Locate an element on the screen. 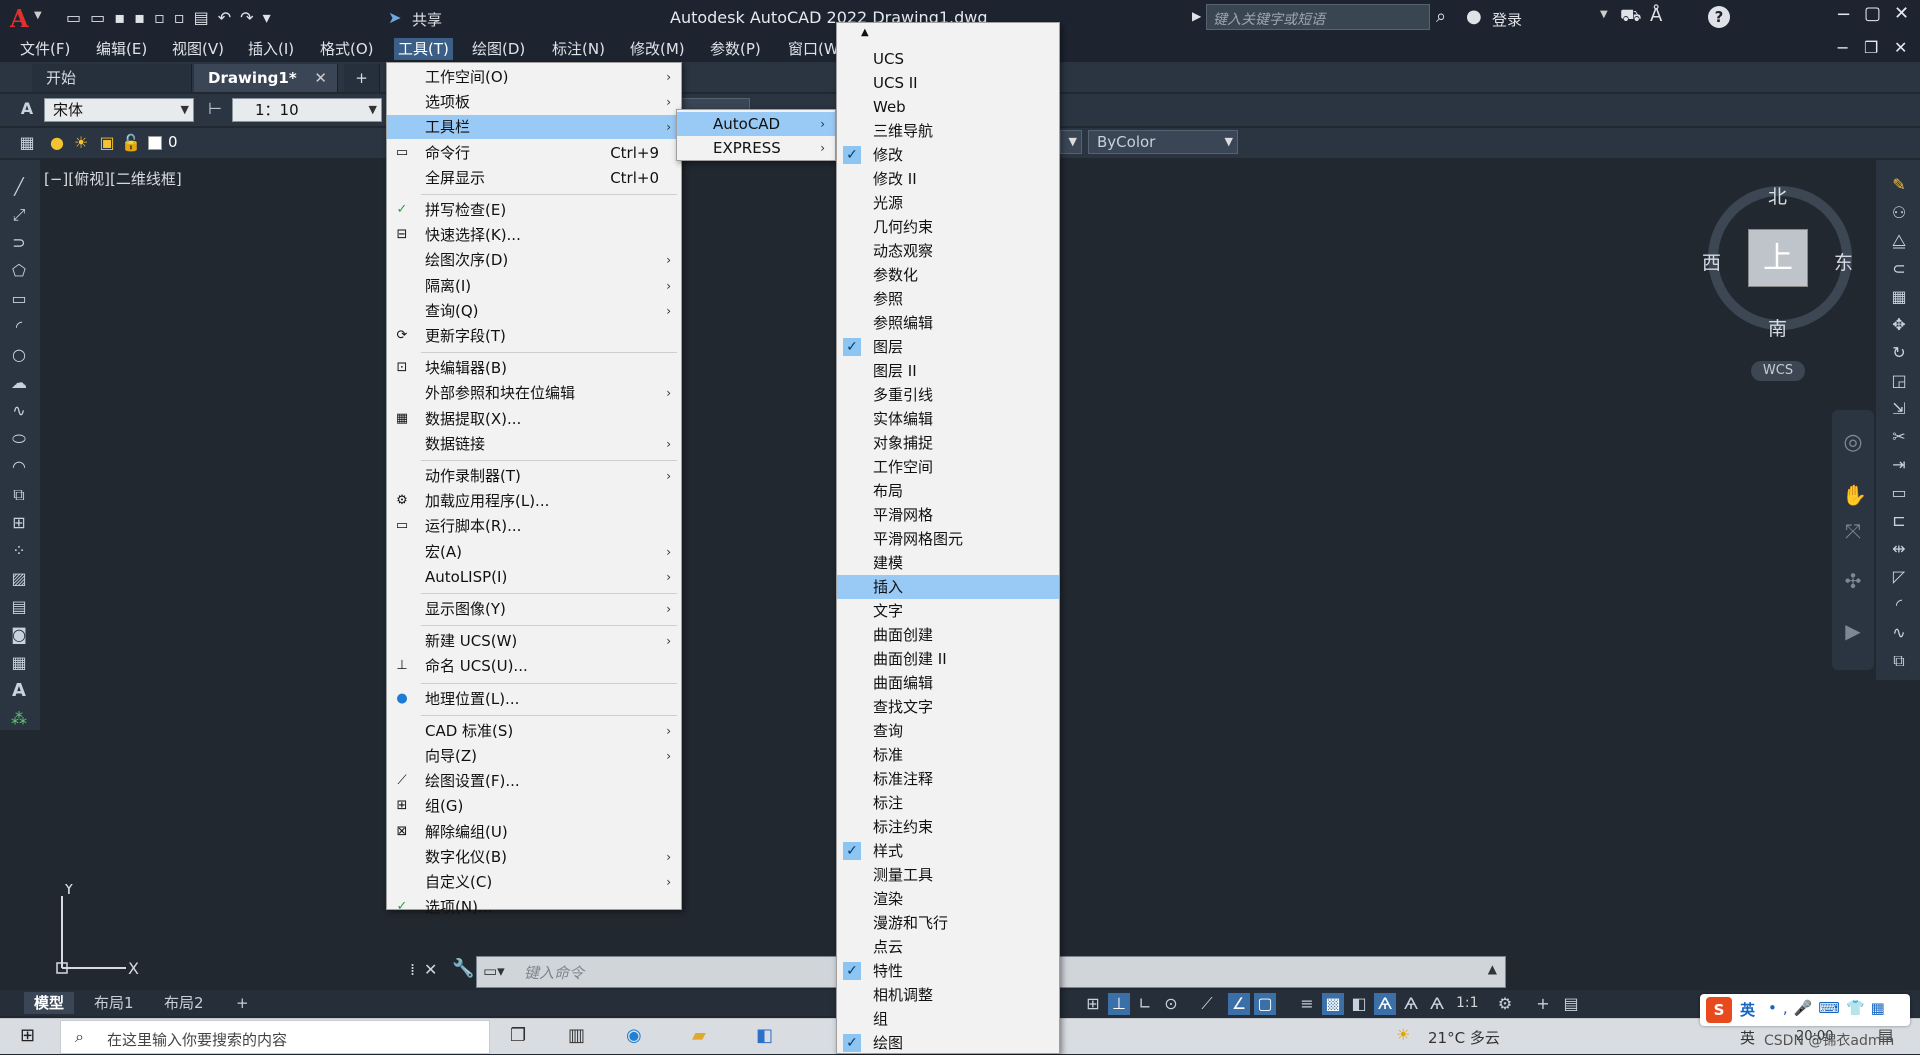  autocad-logo-icon: A is located at coordinates (19, 18).